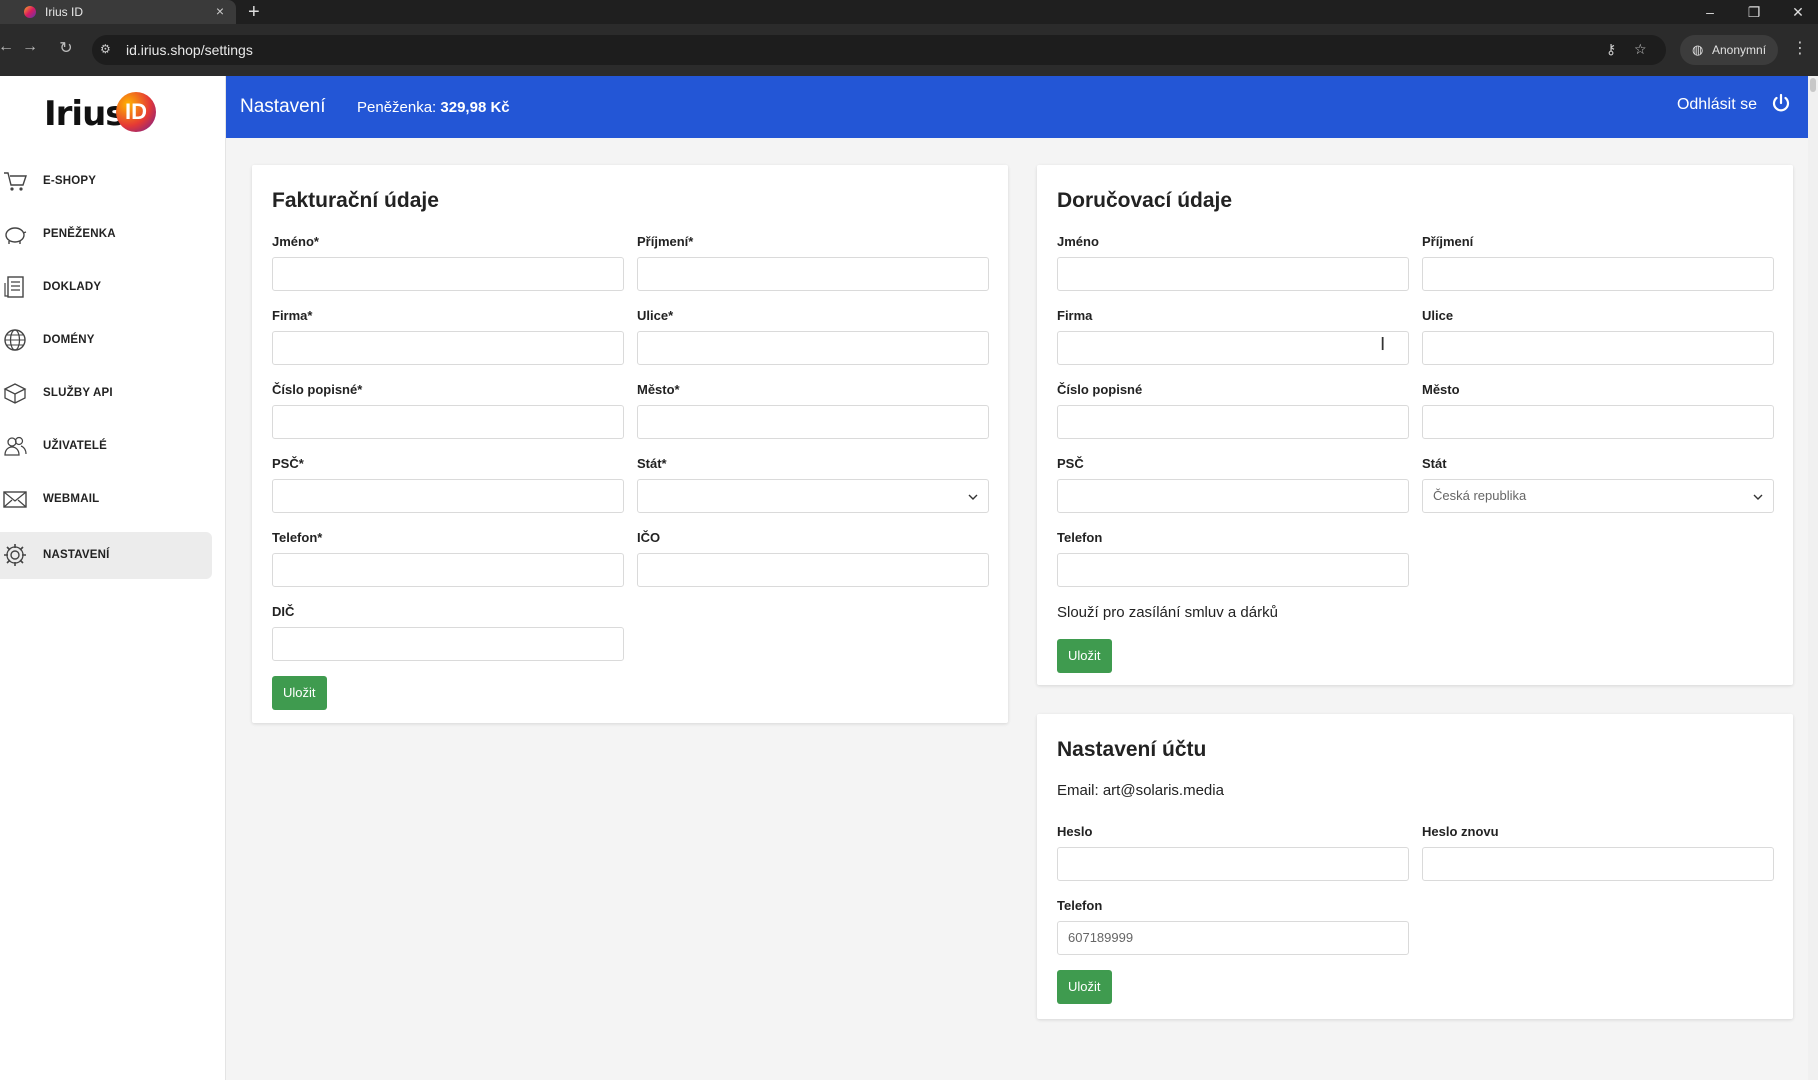  I want to click on sidebar-item-nastaveni: NASTAVENÍ, so click(106, 555).